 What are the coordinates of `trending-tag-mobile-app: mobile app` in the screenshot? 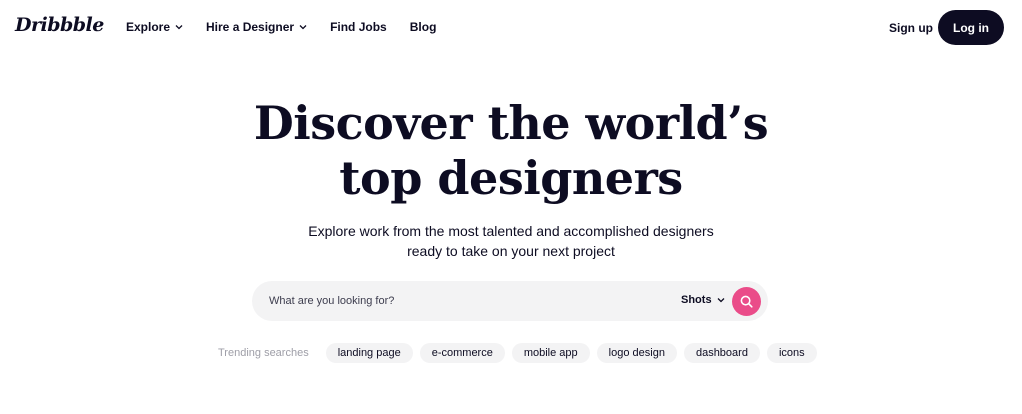 It's located at (550, 353).